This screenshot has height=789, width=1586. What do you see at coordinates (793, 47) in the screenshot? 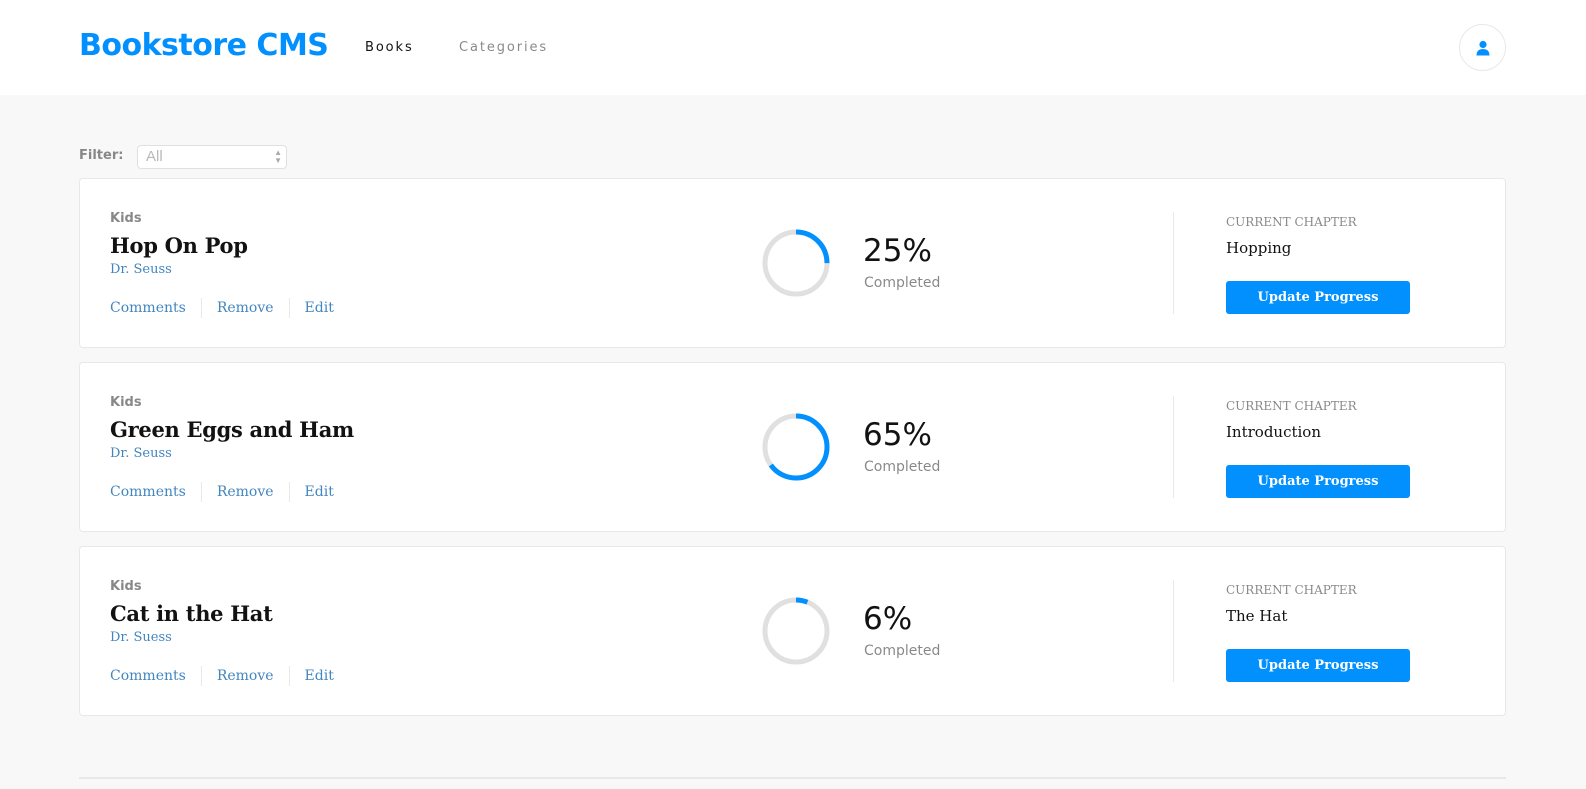
I see `navbar: Bookstore CMS Books Categories` at bounding box center [793, 47].